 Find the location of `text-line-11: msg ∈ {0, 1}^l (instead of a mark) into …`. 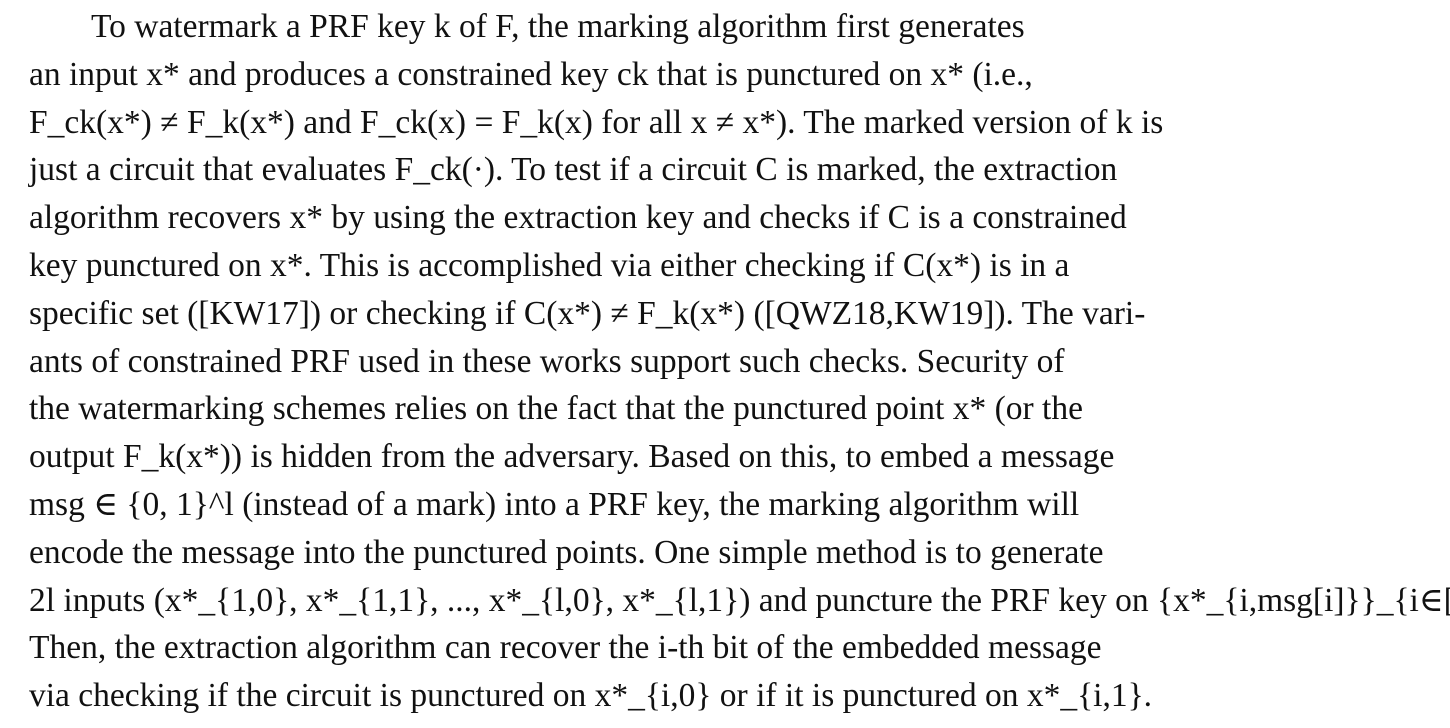

text-line-11: msg ∈ {0, 1}^l (instead of a mark) into … is located at coordinates (554, 504).